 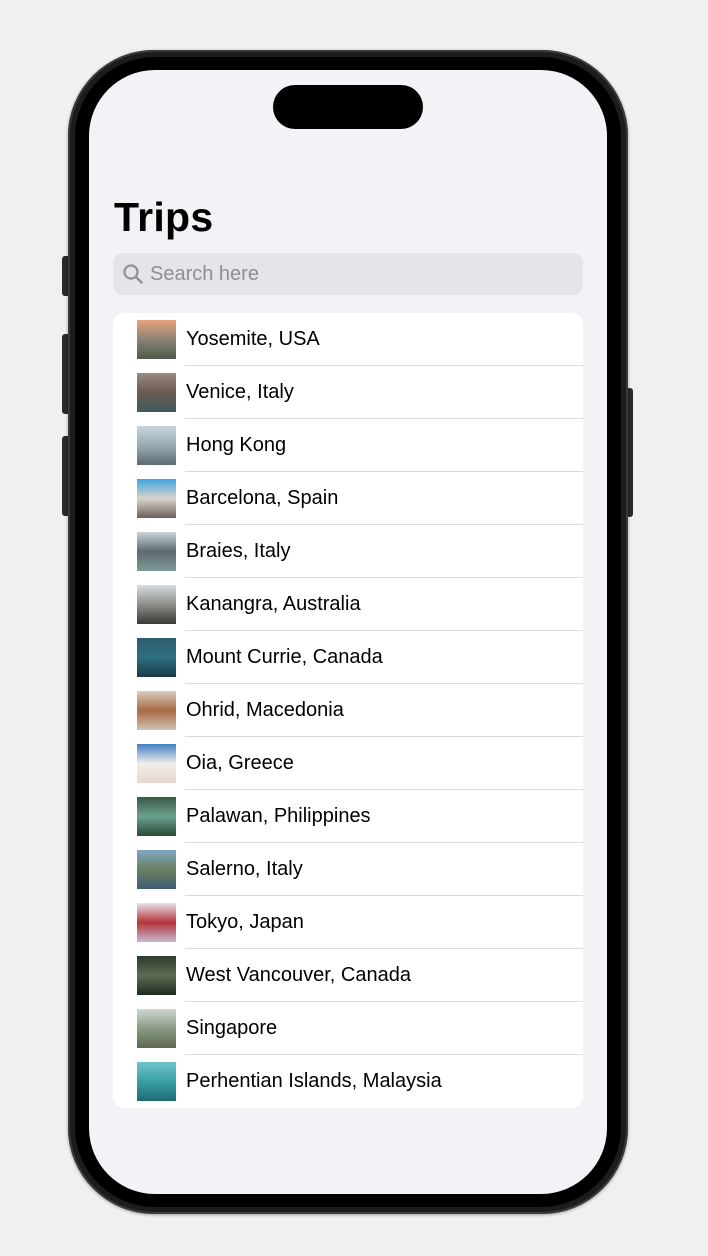 I want to click on trip-label: Palawan, Philippines, so click(x=278, y=816).